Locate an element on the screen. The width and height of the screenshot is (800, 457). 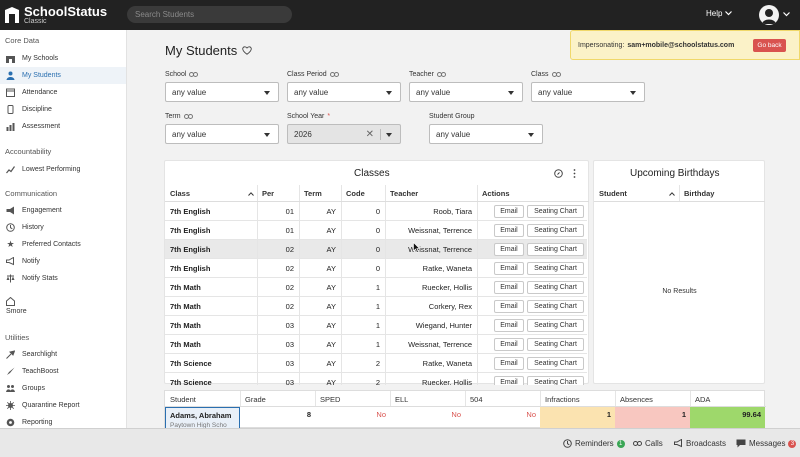
sidebar-item-engagement: Engagement is located at coordinates (63, 210).